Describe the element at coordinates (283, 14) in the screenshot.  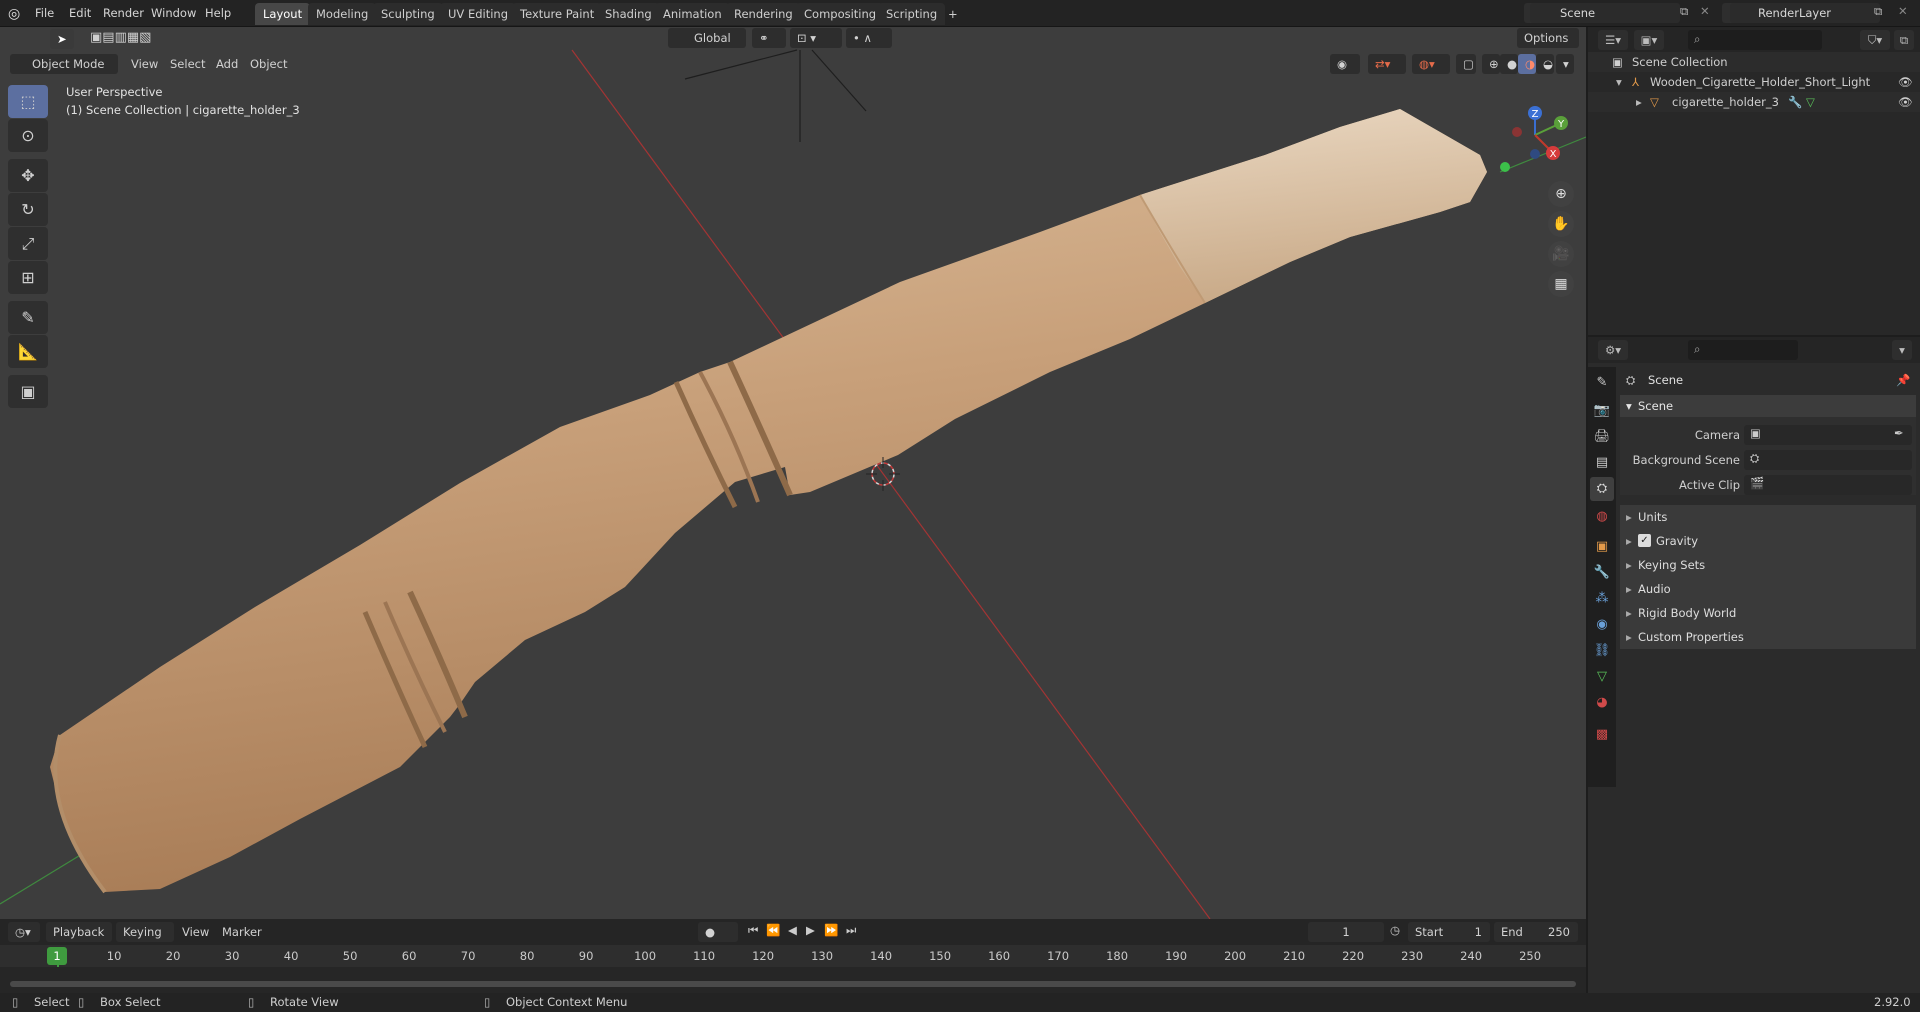
I see `tab-layout: Layout` at that location.